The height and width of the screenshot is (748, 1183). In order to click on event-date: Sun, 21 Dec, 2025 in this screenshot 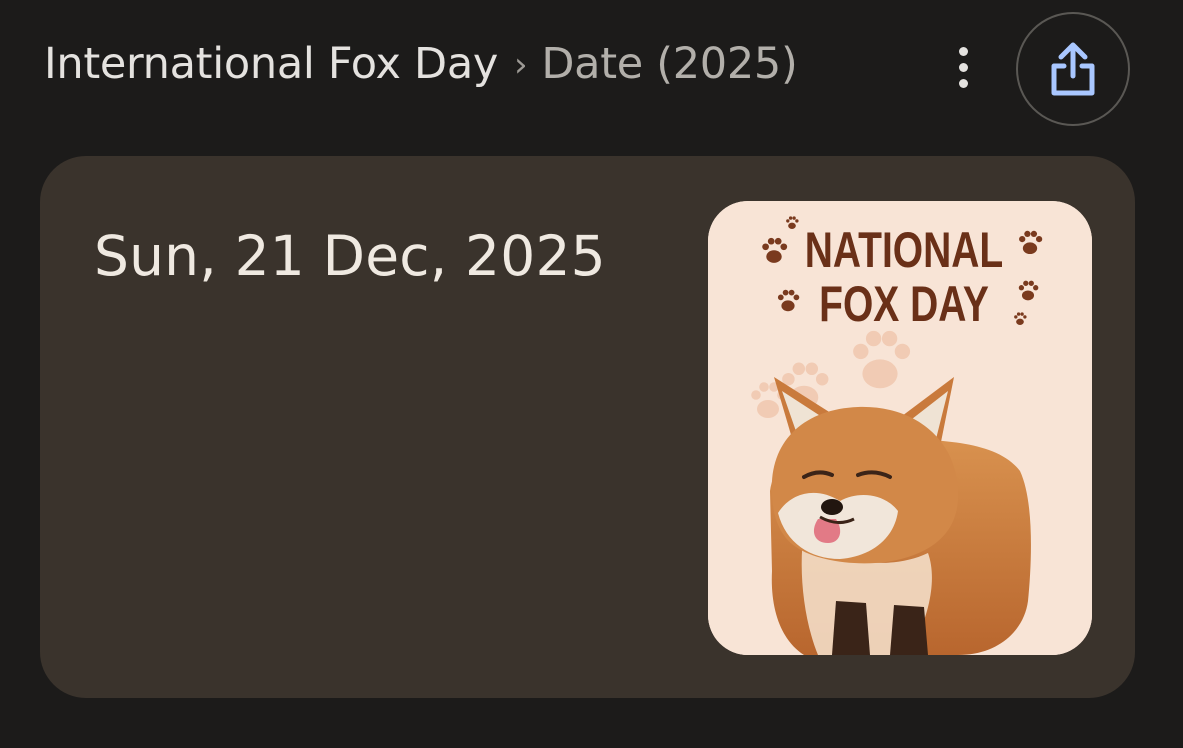, I will do `click(350, 256)`.